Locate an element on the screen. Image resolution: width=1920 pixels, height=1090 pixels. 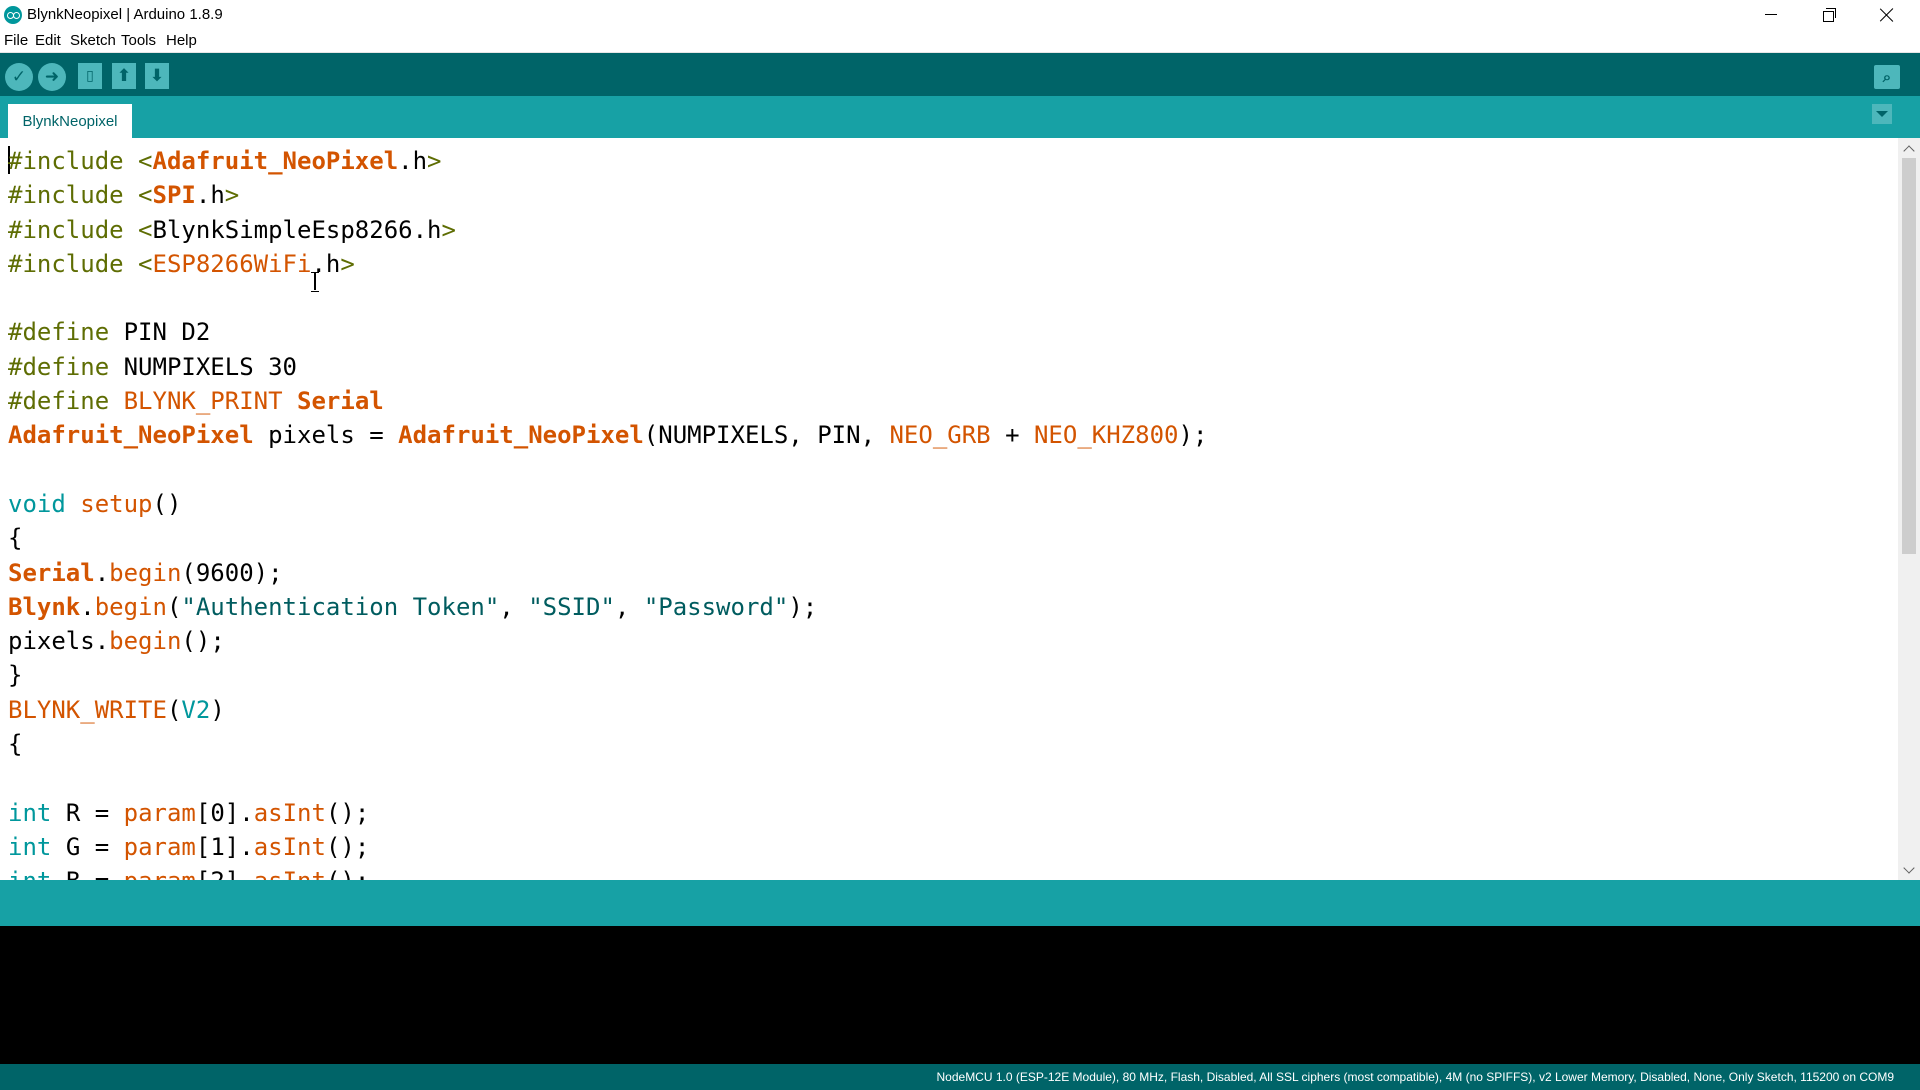
save-button: ⬇ is located at coordinates (157, 76).